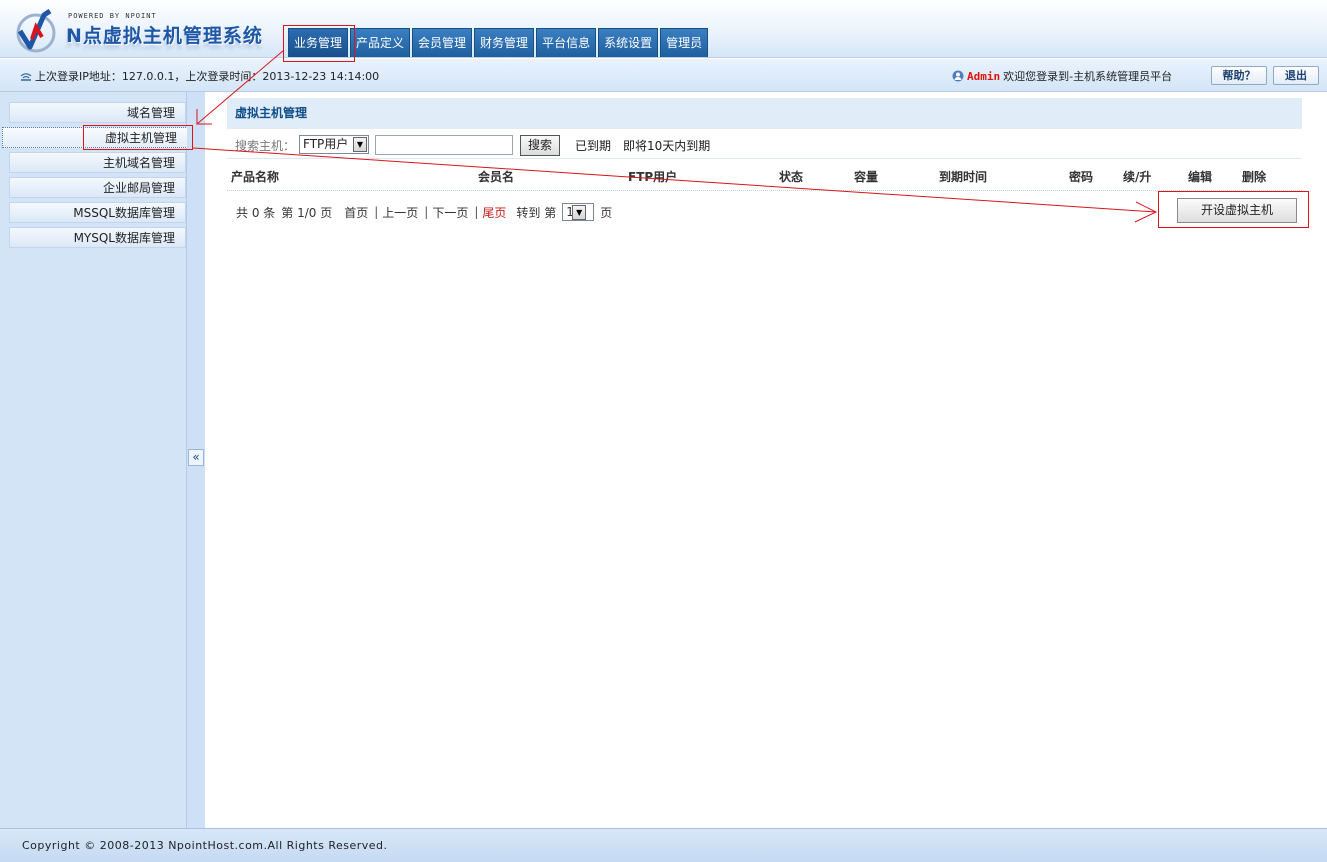 This screenshot has width=1327, height=862. I want to click on next-page-link: 下一页, so click(450, 212).